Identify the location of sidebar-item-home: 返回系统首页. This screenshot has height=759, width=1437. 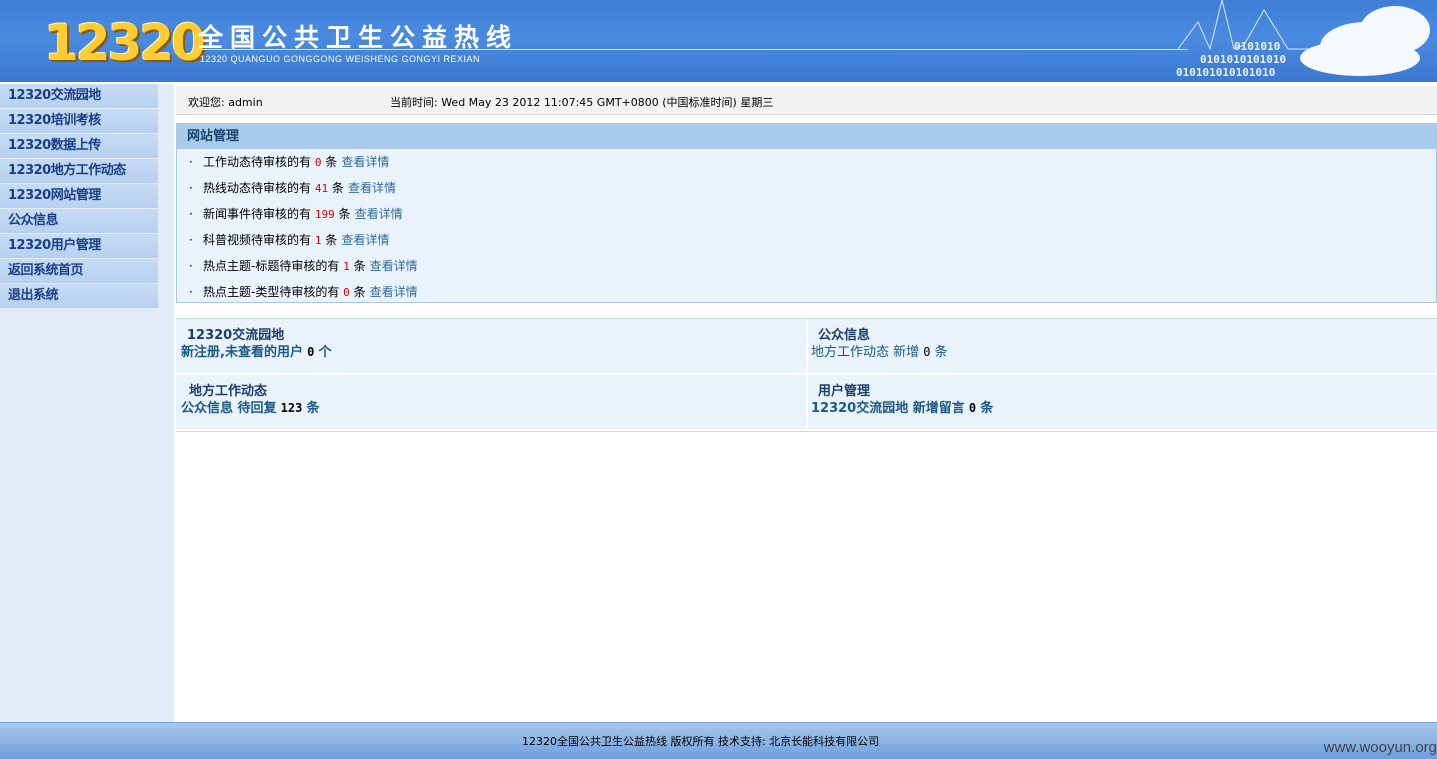
(79, 271).